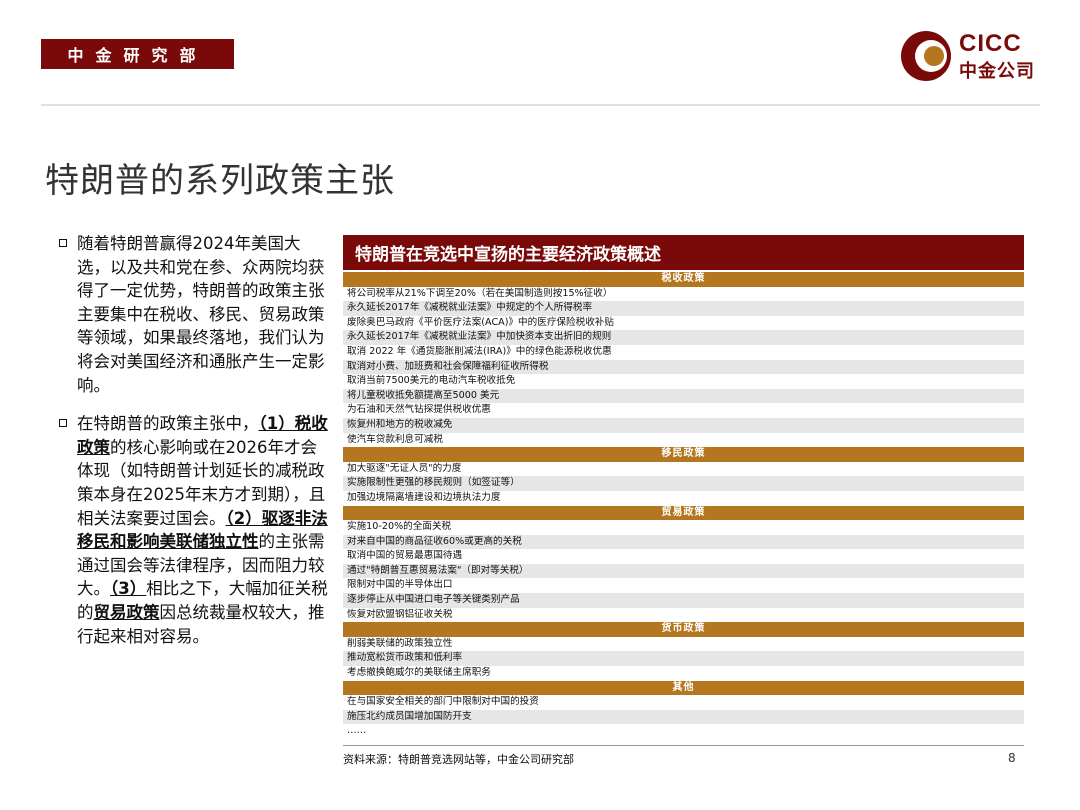 Image resolution: width=1080 pixels, height=810 pixels. What do you see at coordinates (683, 410) in the screenshot?
I see `table-row: 为石油和天然气钻探提供税收优惠` at bounding box center [683, 410].